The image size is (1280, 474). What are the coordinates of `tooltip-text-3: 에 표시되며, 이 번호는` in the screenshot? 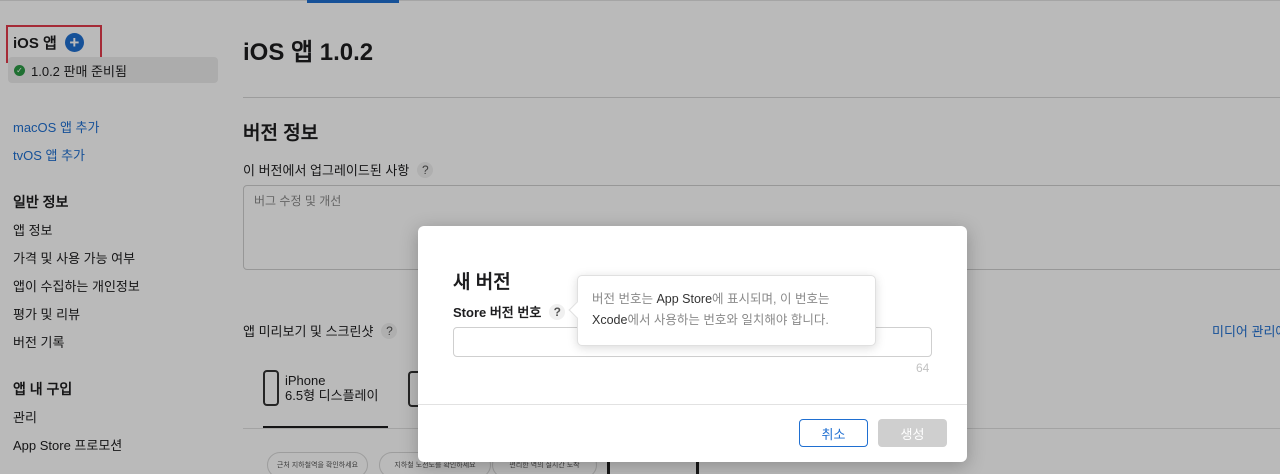 It's located at (771, 299).